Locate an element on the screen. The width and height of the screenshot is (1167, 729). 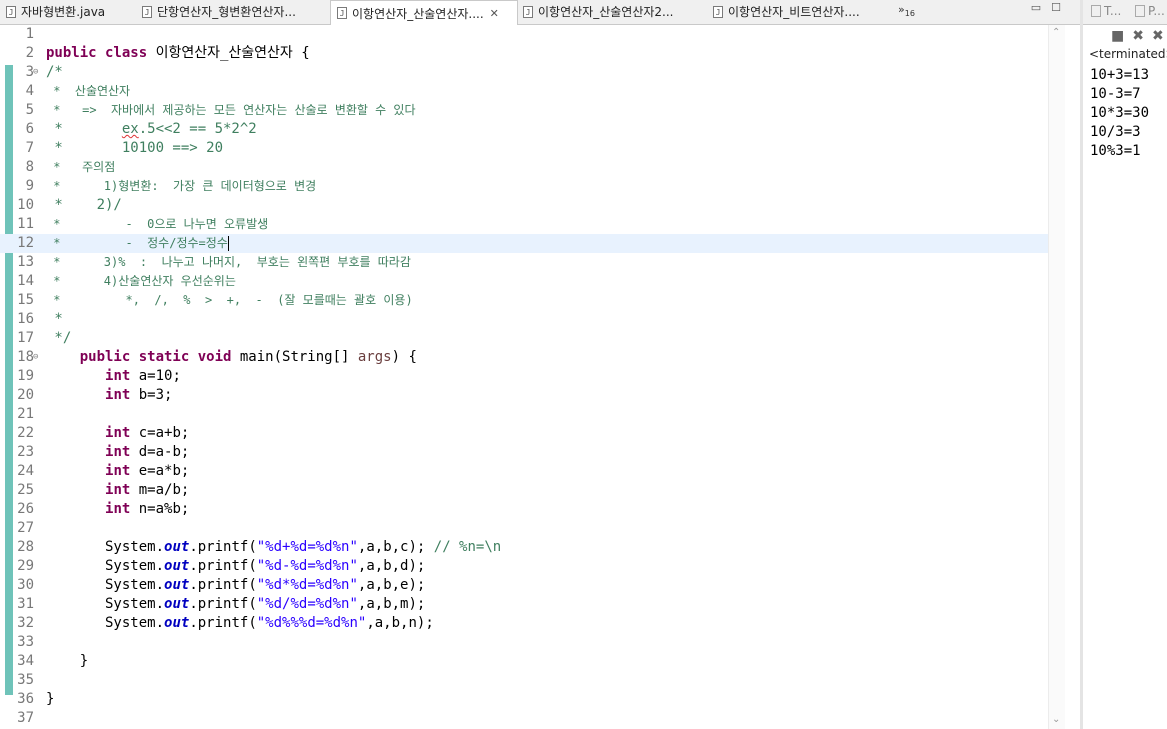
code-line: 6 * ex.5<<2 == 5*2^2 is located at coordinates (524, 129).